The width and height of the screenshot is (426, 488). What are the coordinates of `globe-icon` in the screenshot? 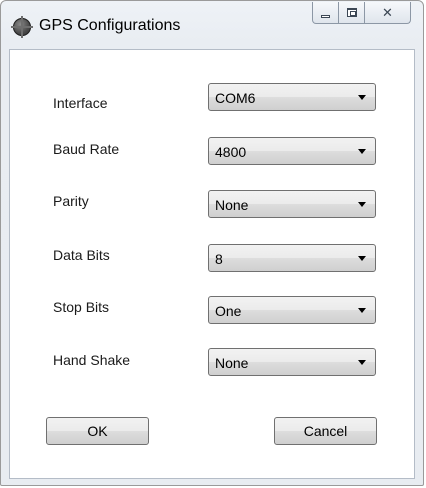 It's located at (22, 27).